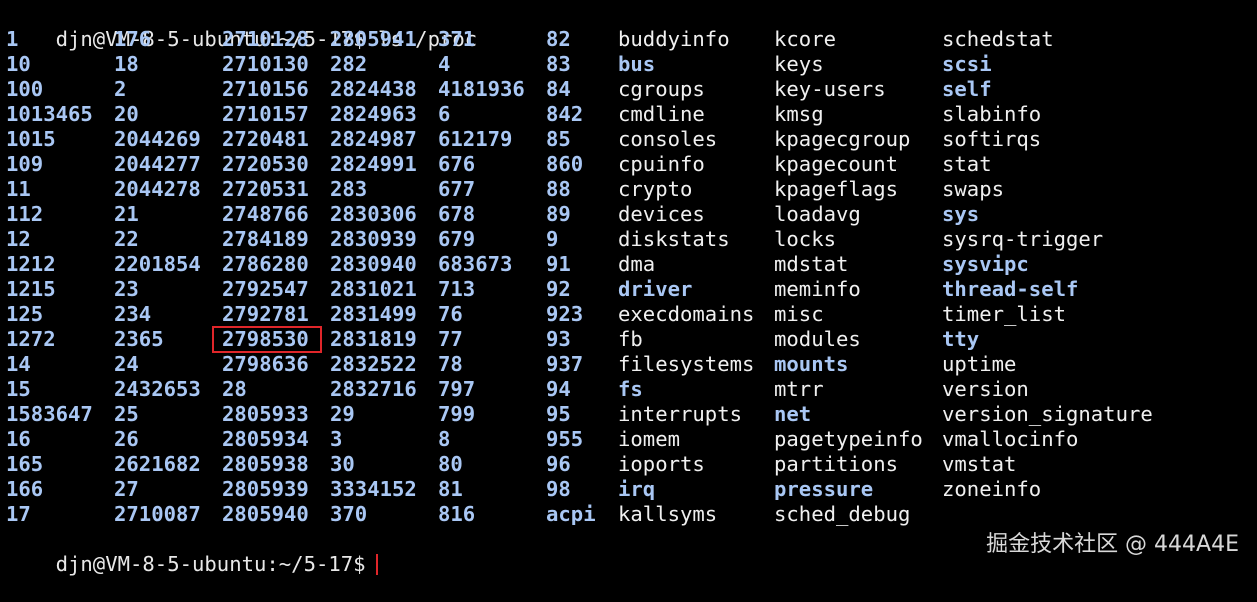 The width and height of the screenshot is (1257, 602). I want to click on directory-entry: 93, so click(558, 339).